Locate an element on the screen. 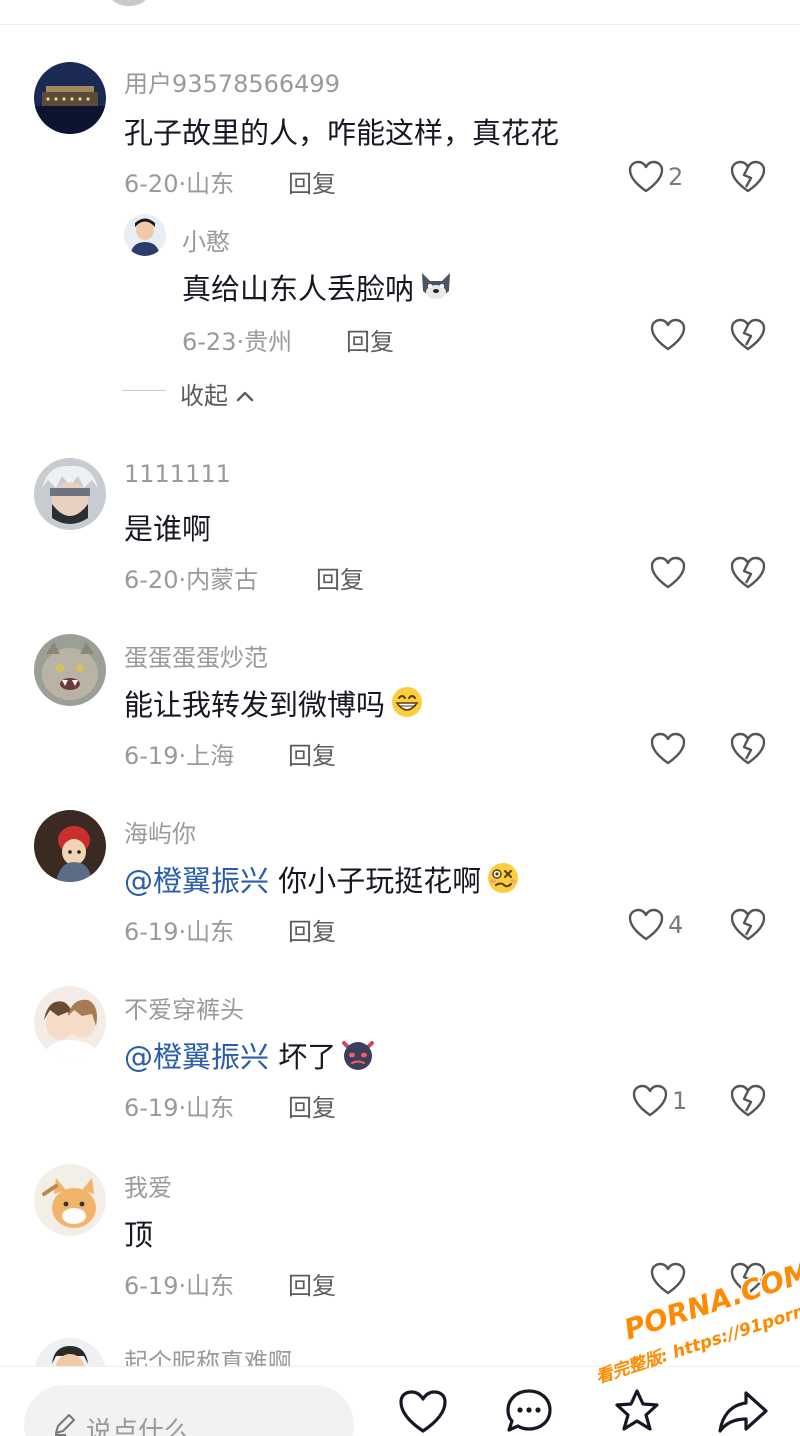  comment-text: @橙翼振兴 坏了 is located at coordinates (250, 1056).